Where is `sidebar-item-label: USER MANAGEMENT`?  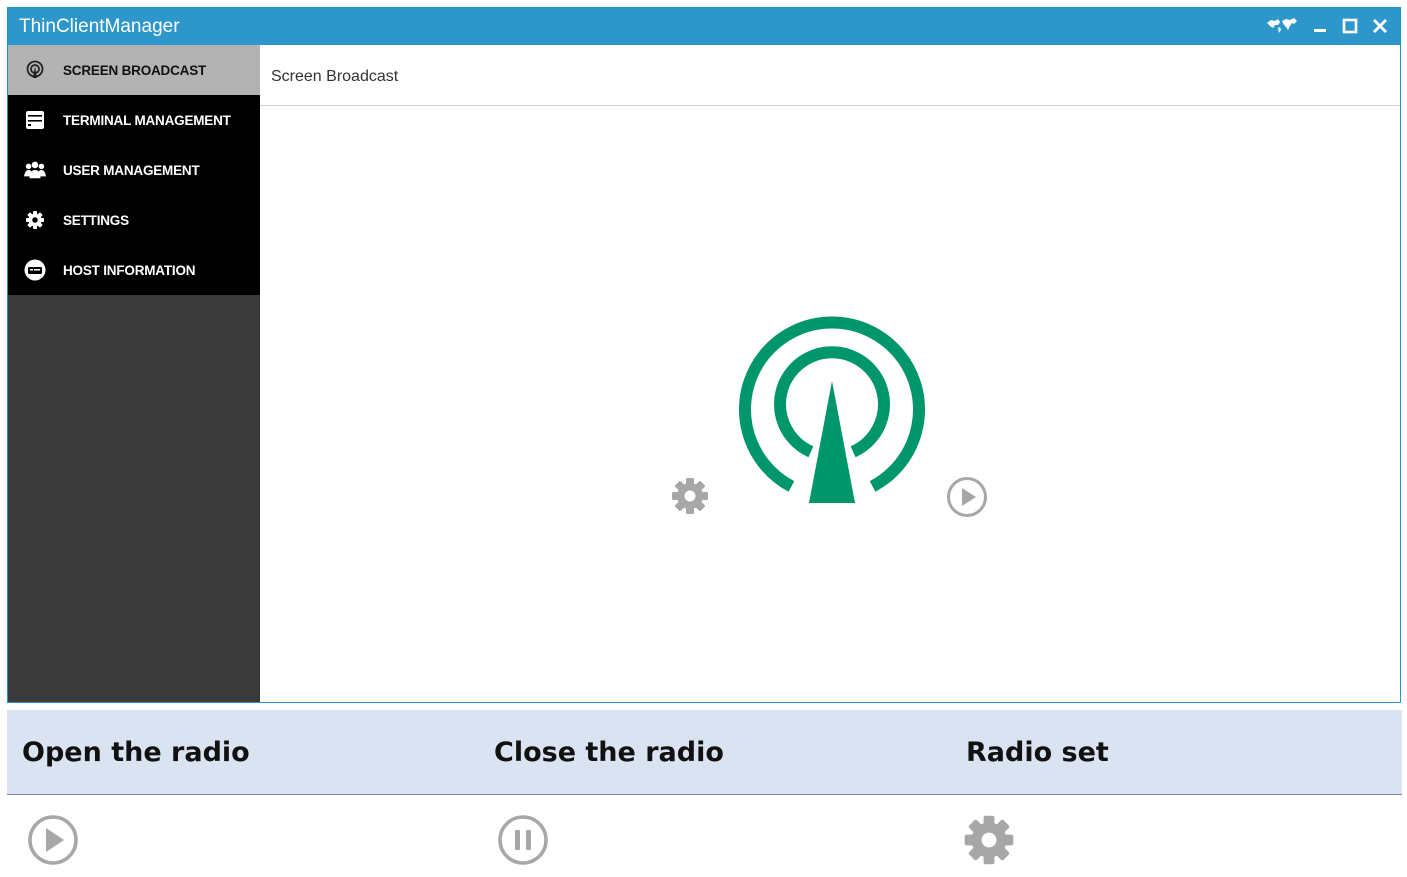
sidebar-item-label: USER MANAGEMENT is located at coordinates (131, 170).